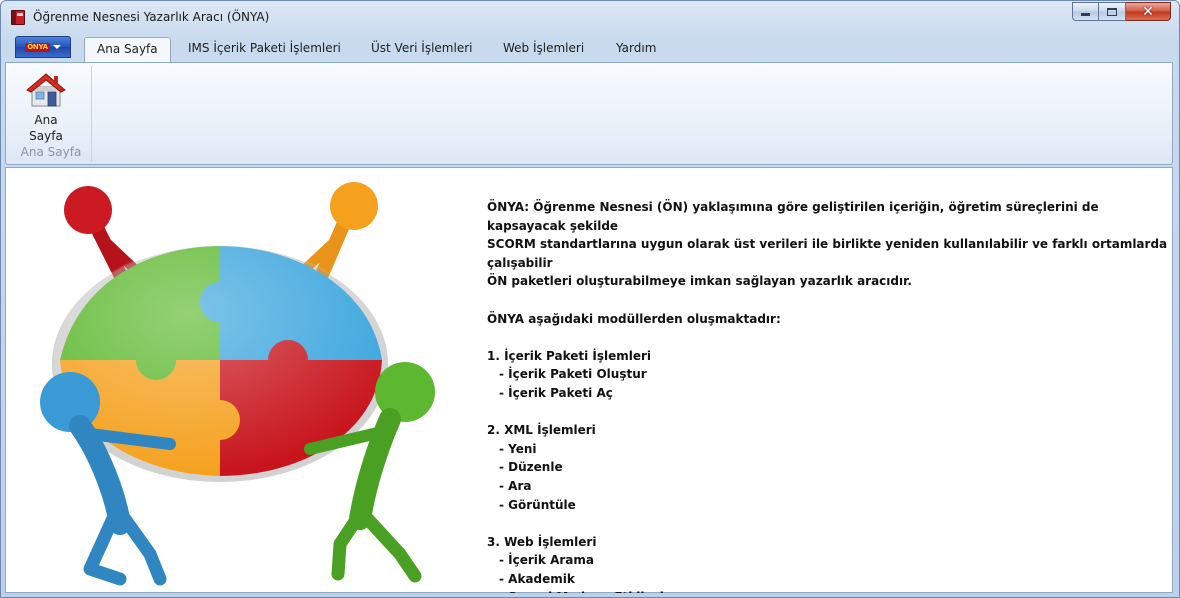 This screenshot has width=1180, height=598. I want to click on tab-web-islemleri: Web İşlemleri, so click(543, 49).